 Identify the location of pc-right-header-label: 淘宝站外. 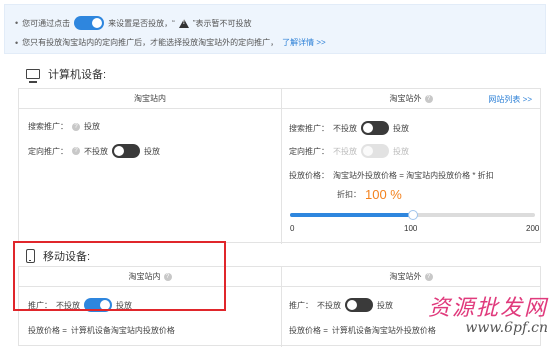
(405, 98).